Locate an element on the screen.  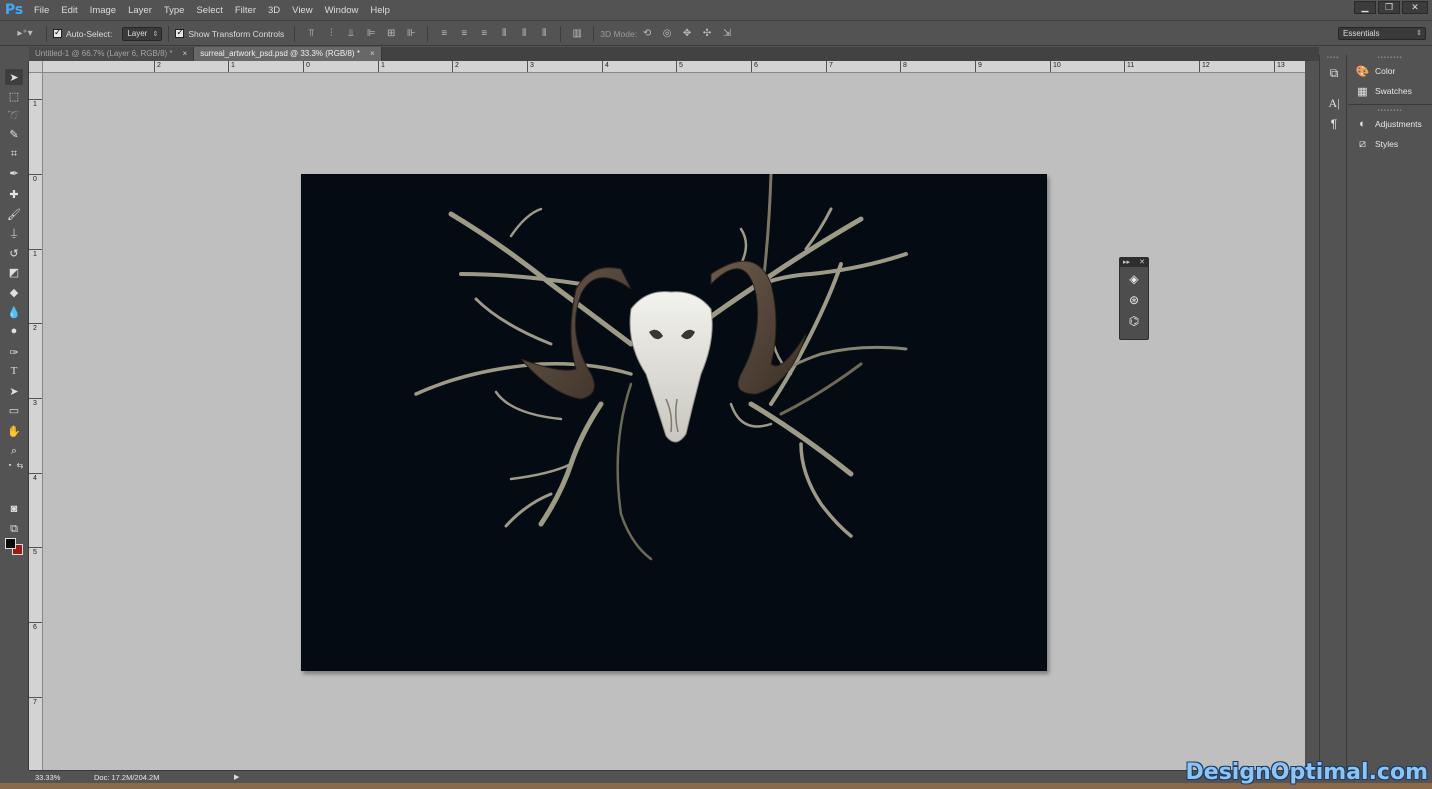
checkbox-check-icon is located at coordinates (57, 32).